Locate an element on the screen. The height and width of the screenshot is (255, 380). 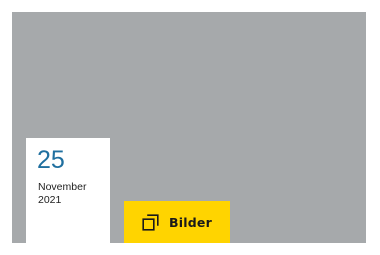
date-badge: 25 November 2021 is located at coordinates (68, 190).